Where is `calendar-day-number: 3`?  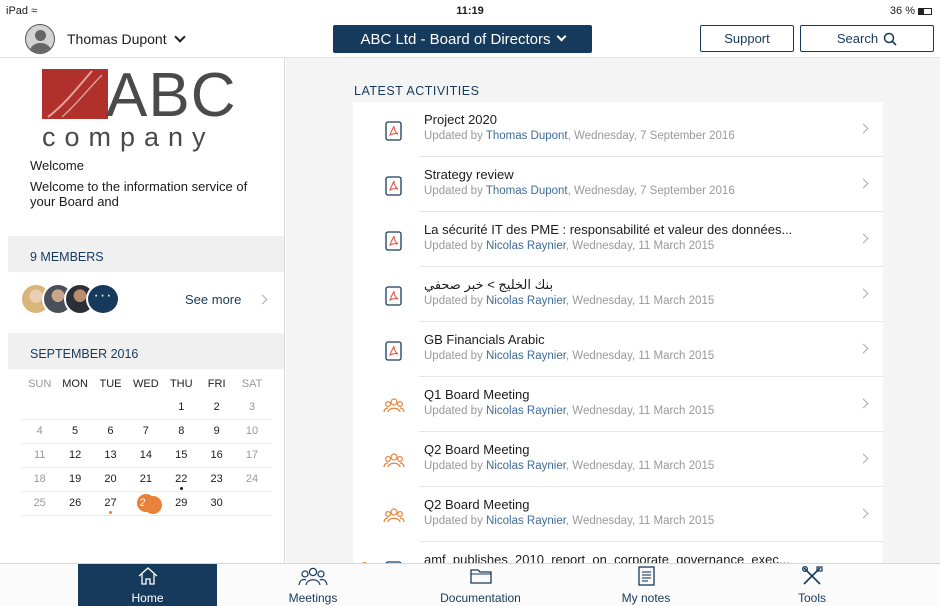
calendar-day-number: 3 is located at coordinates (252, 407).